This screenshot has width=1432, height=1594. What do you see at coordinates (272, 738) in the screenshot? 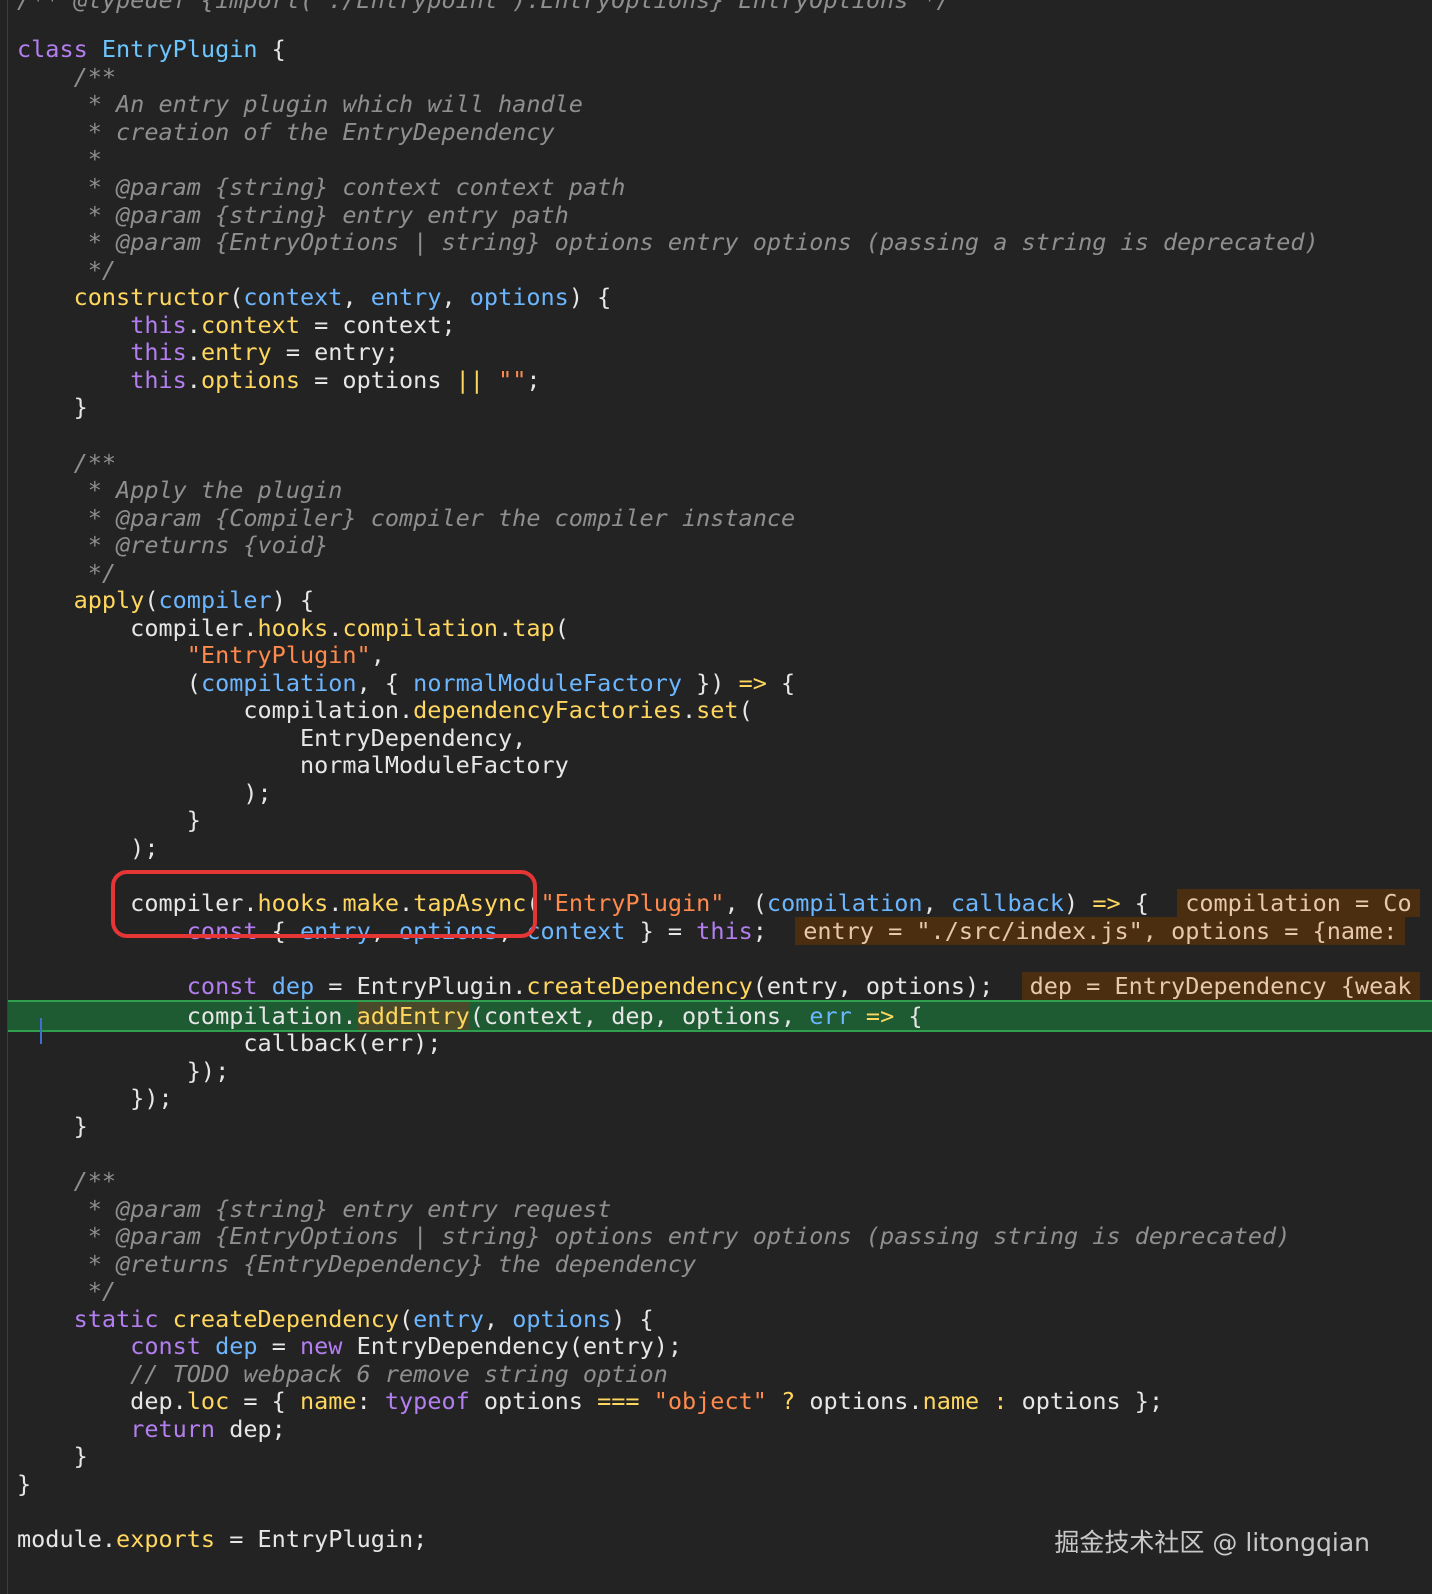
I see `code-line: EntryDependency,` at bounding box center [272, 738].